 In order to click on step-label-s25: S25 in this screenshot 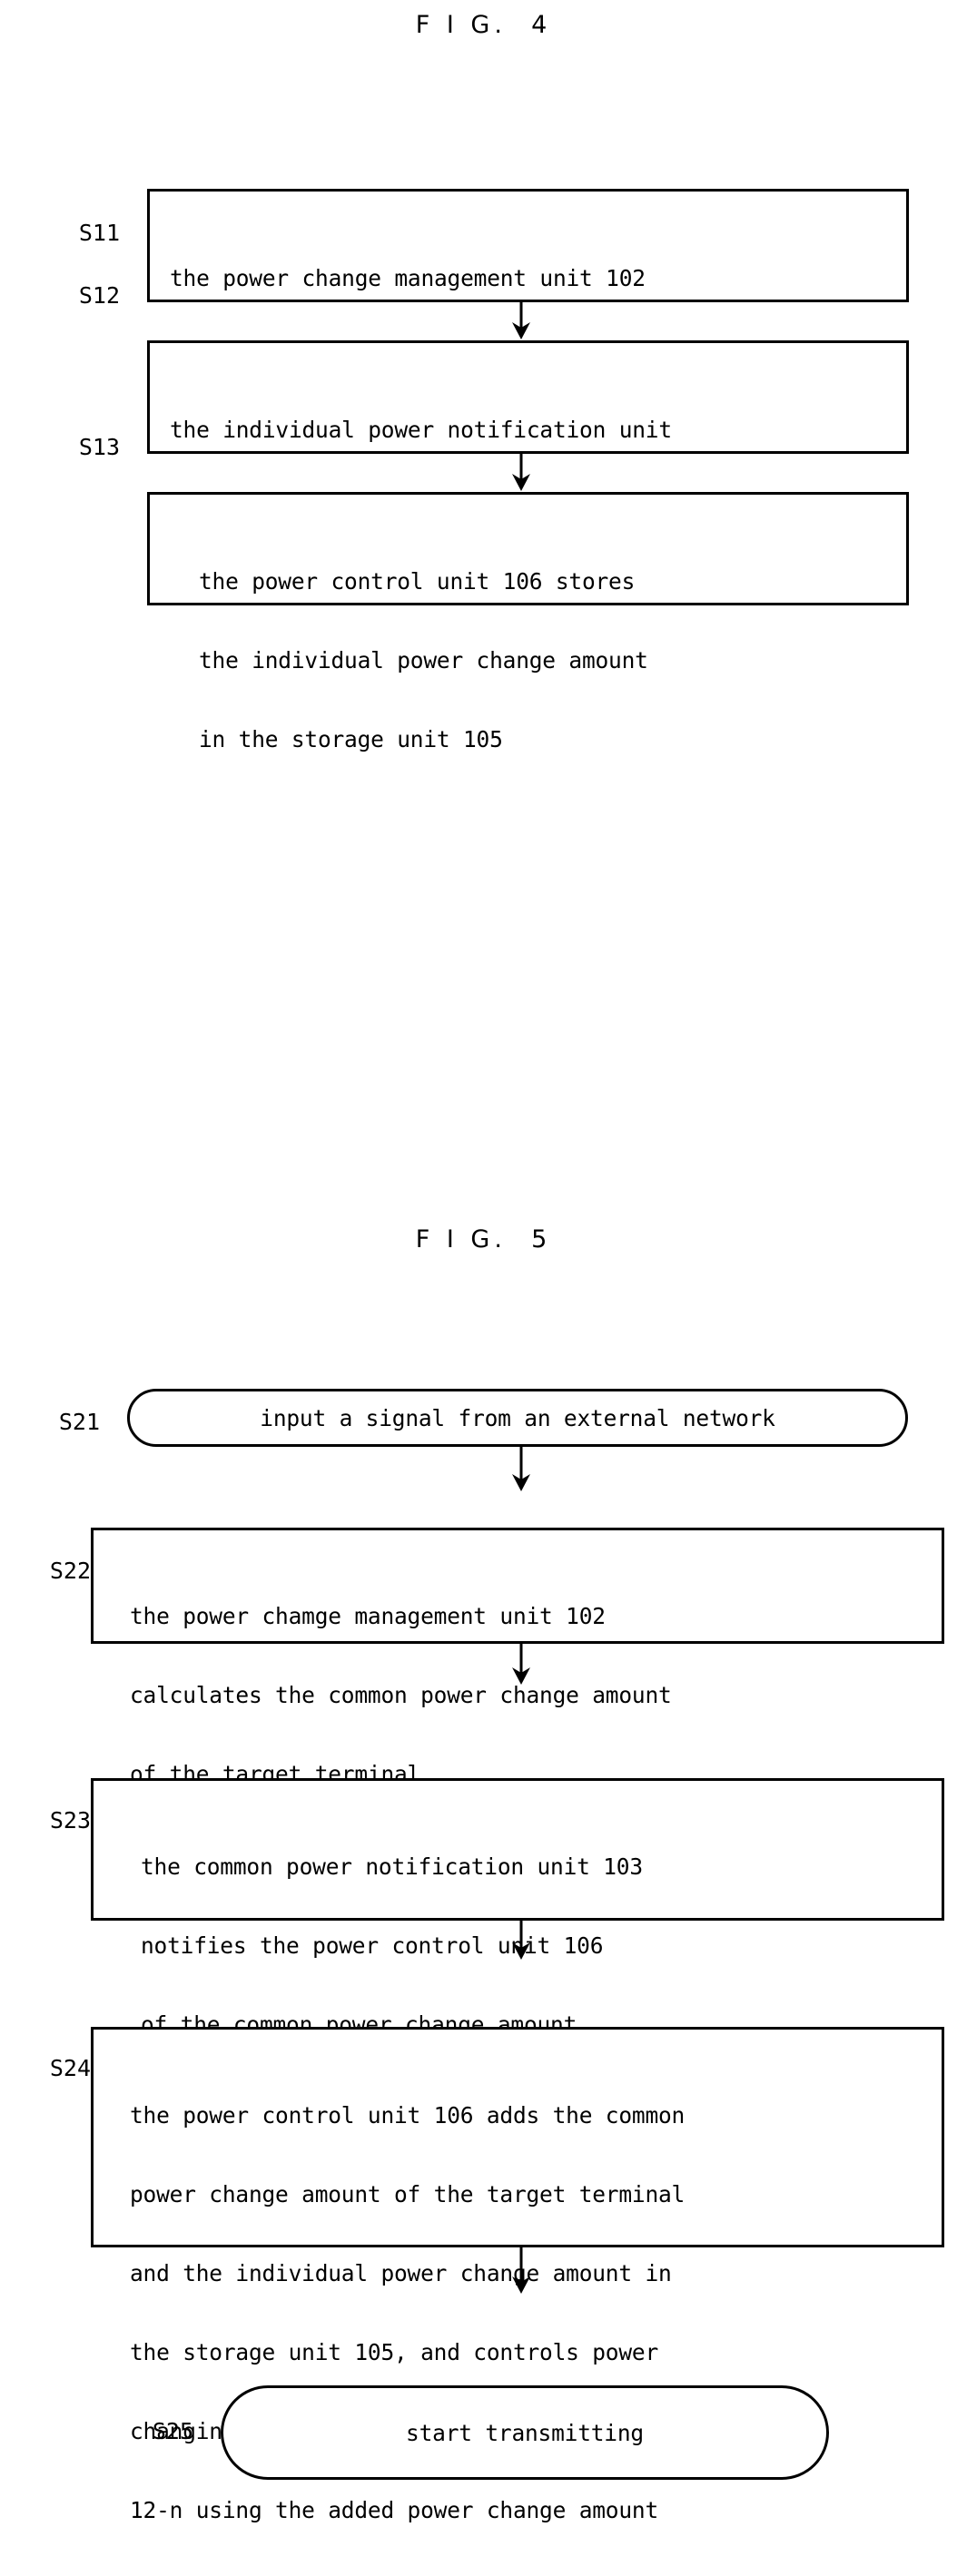, I will do `click(172, 2431)`.